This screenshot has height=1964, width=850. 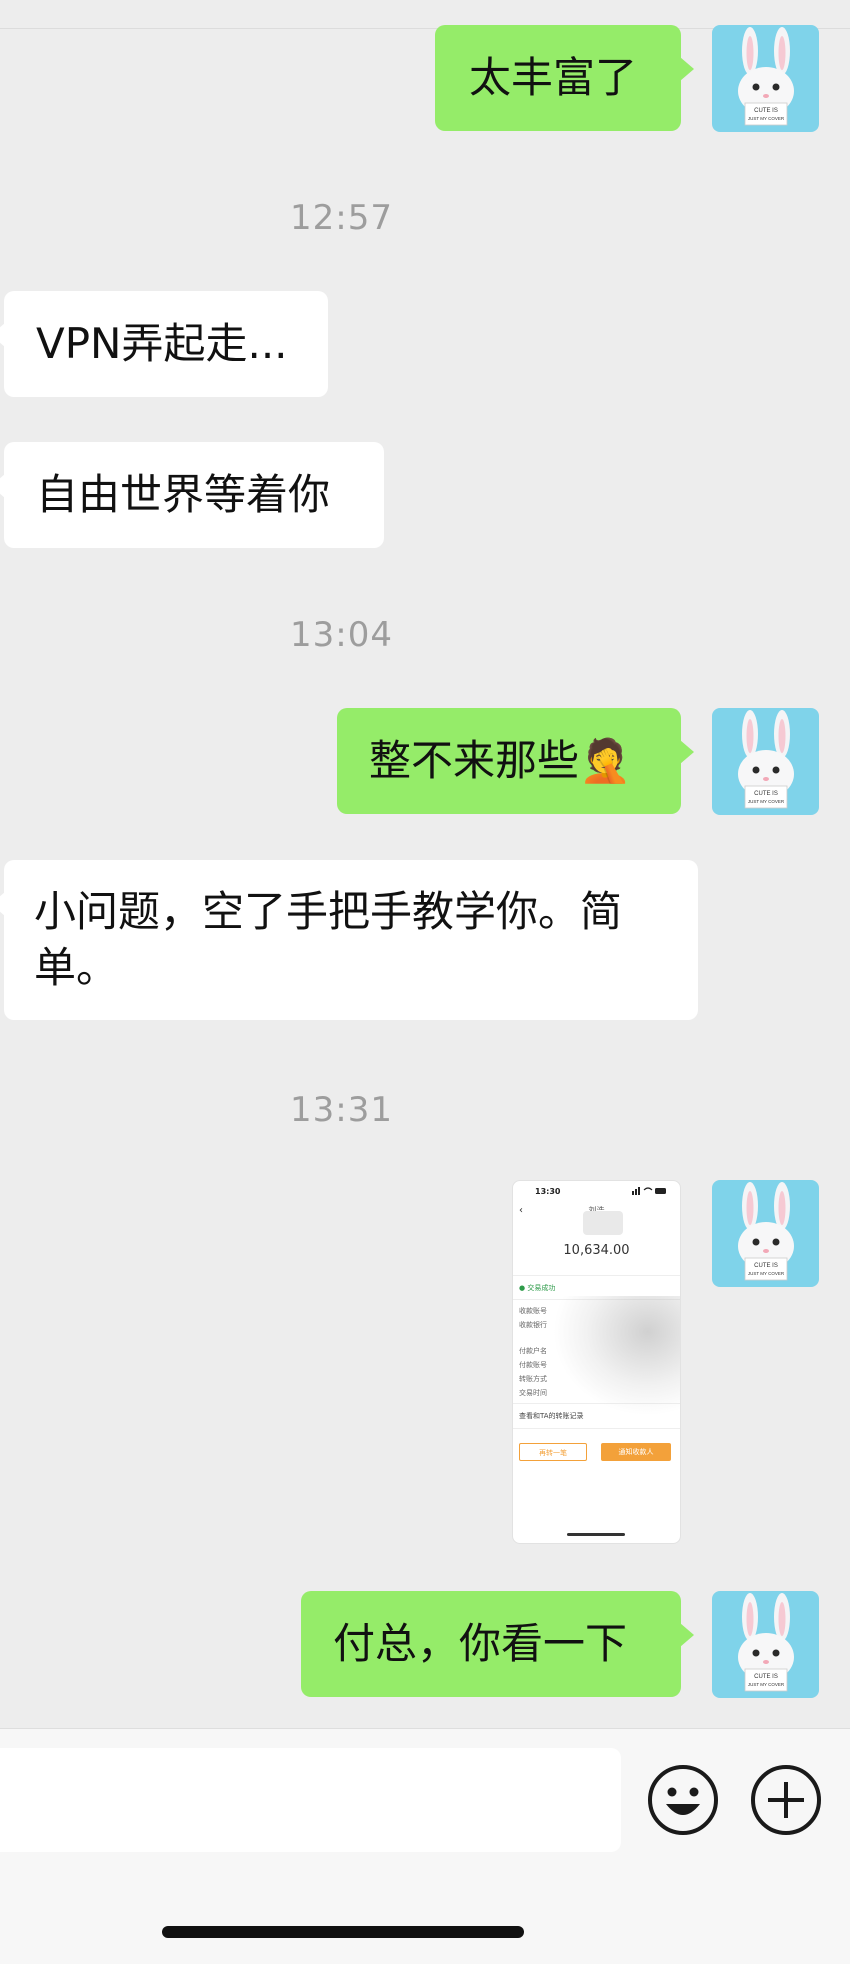 I want to click on message-text: 太丰富了, so click(x=553, y=77).